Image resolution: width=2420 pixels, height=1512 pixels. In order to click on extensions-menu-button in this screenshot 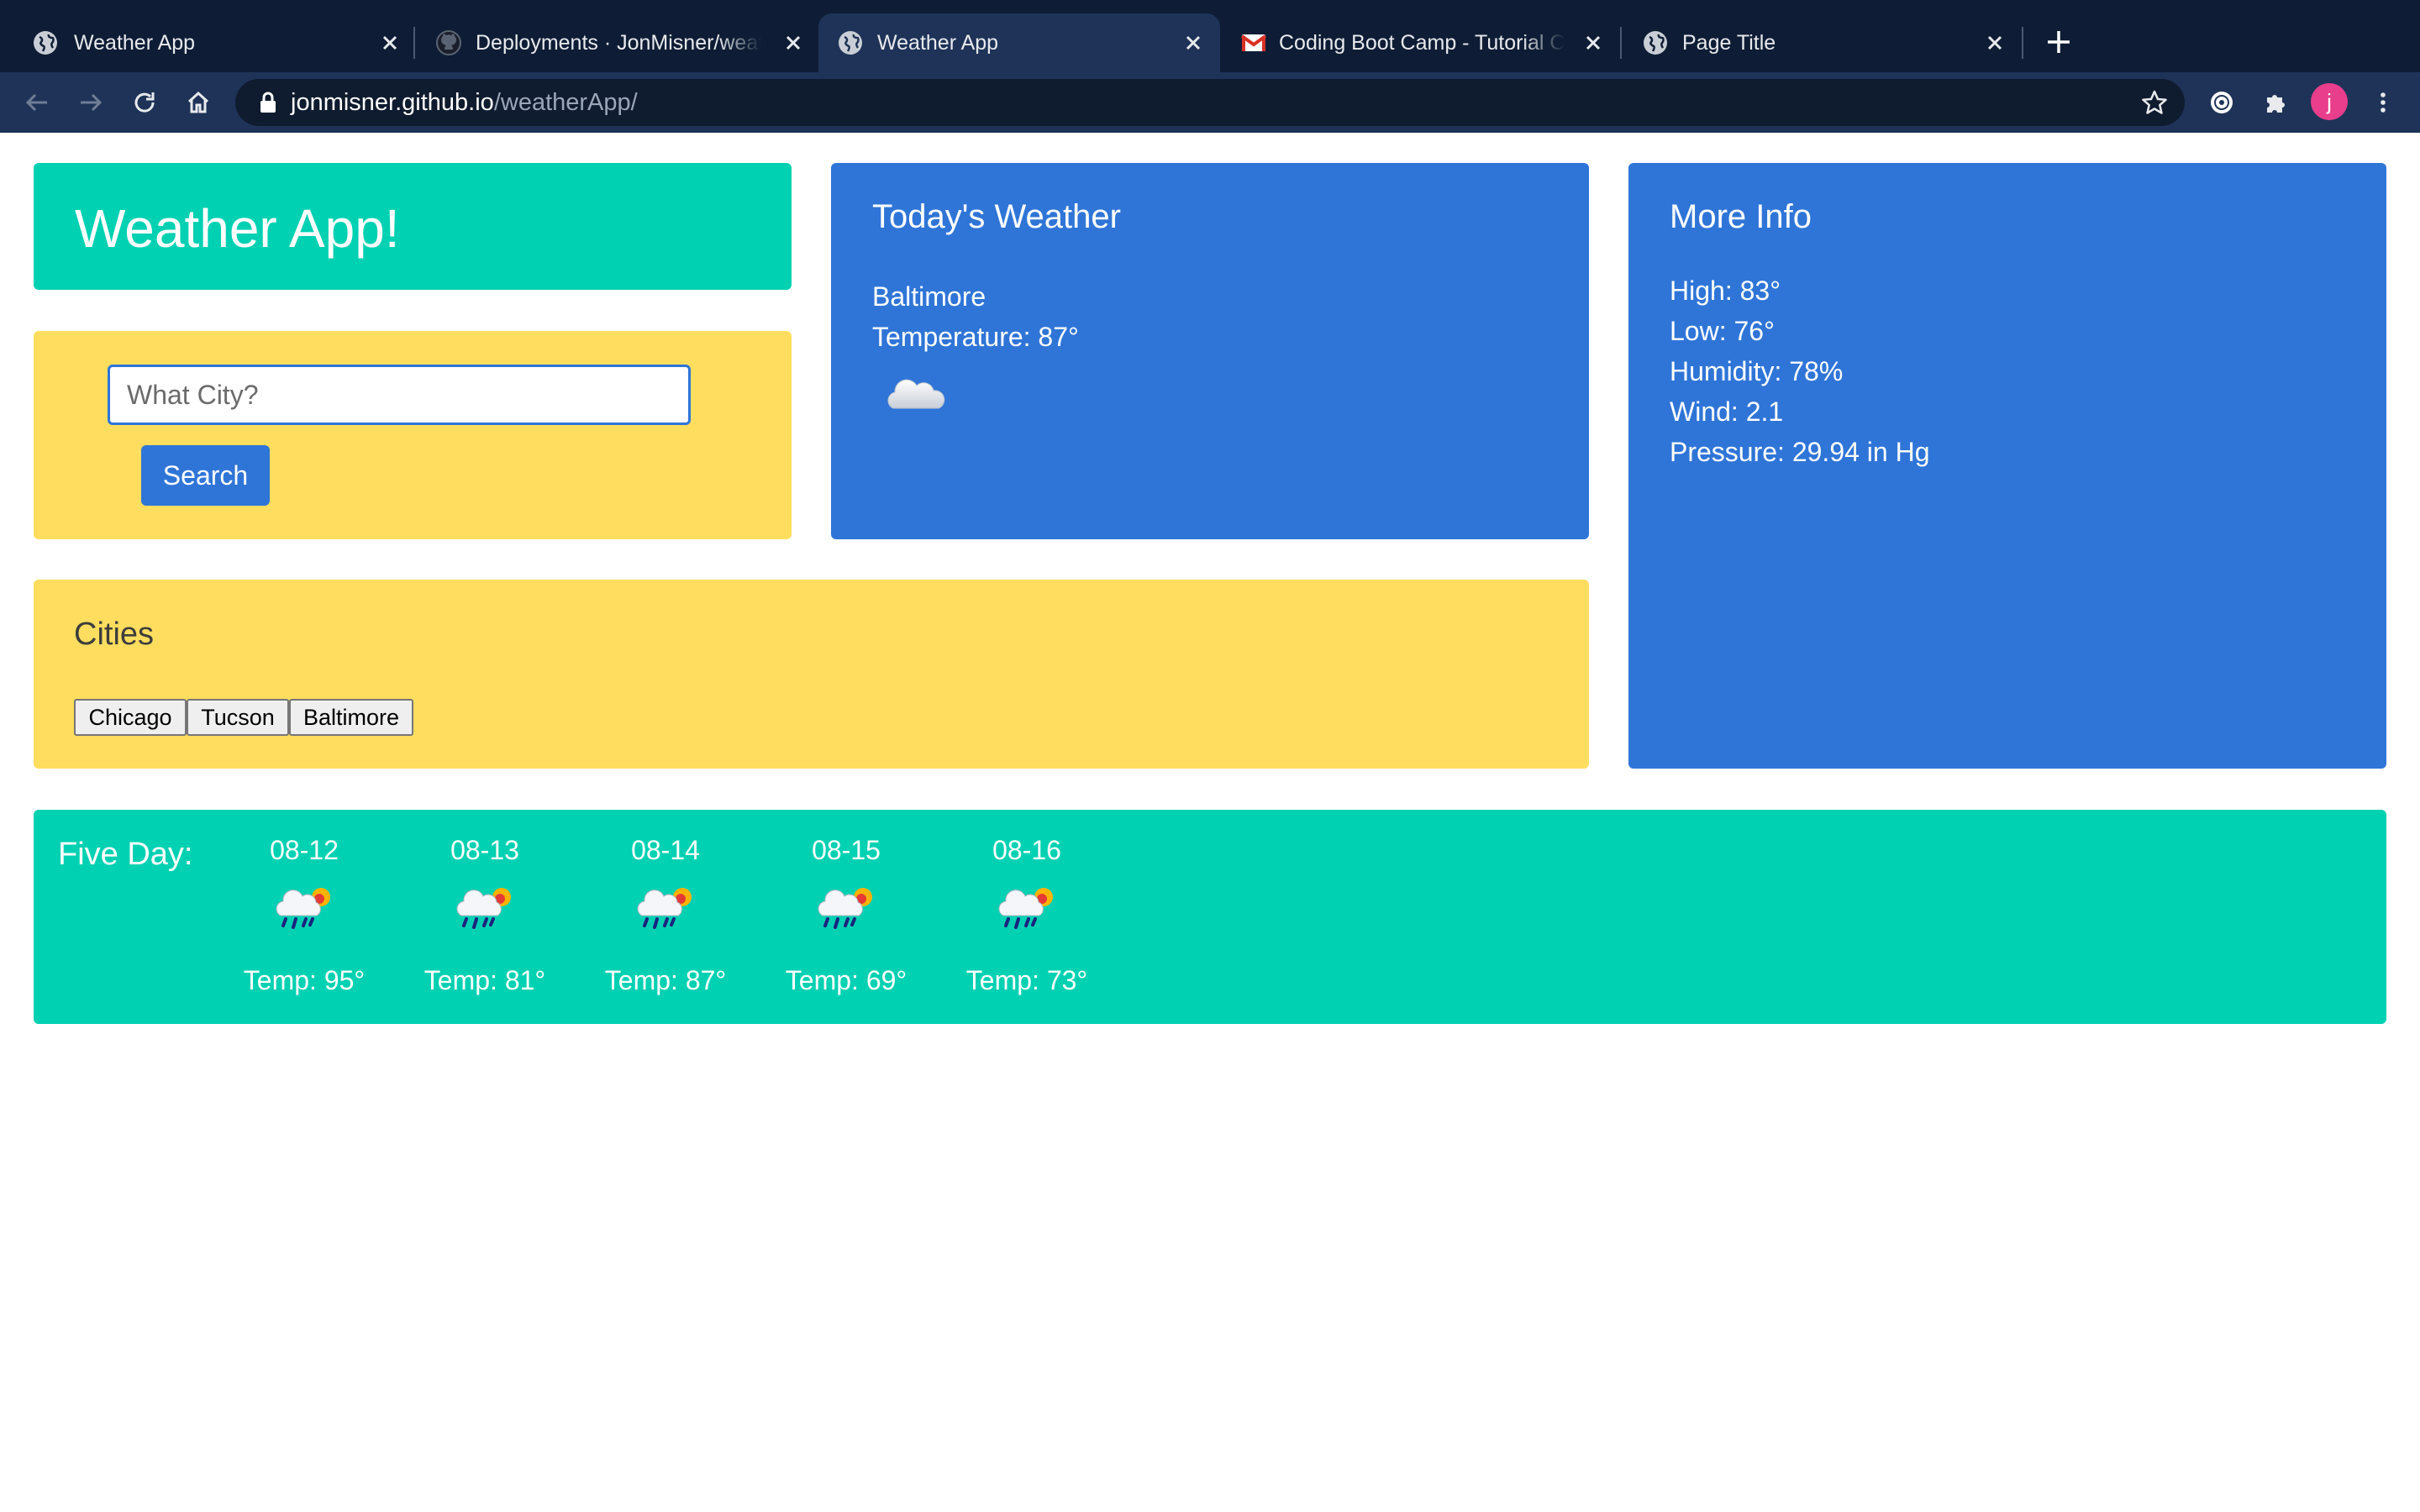, I will do `click(2275, 102)`.